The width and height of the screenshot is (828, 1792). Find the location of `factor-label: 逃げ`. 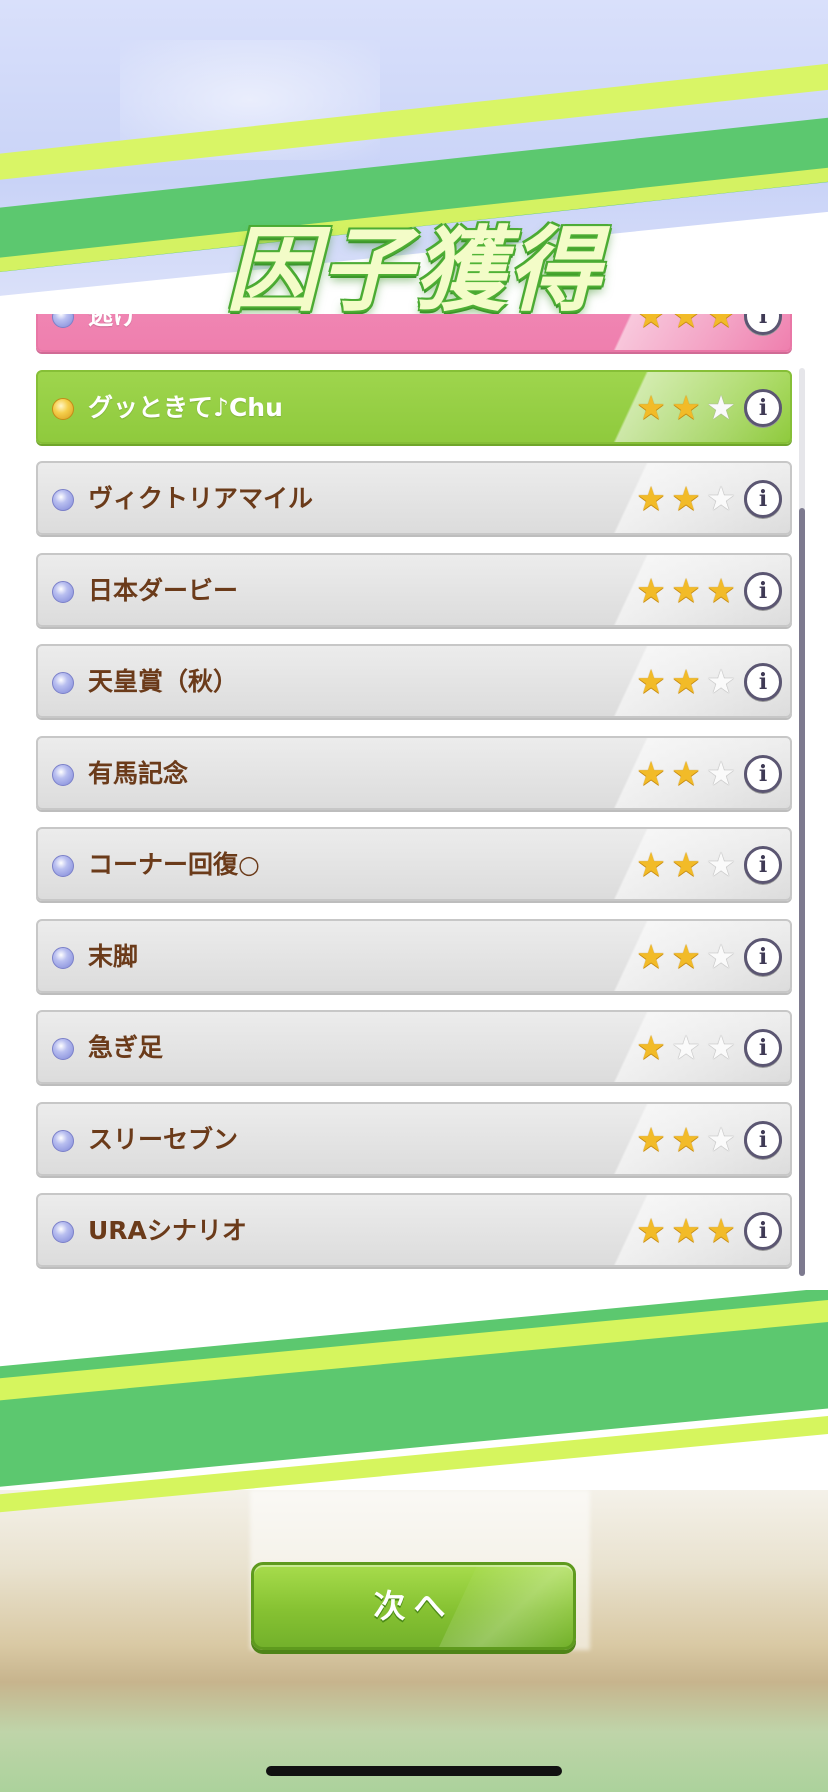

factor-label: 逃げ is located at coordinates (113, 322).